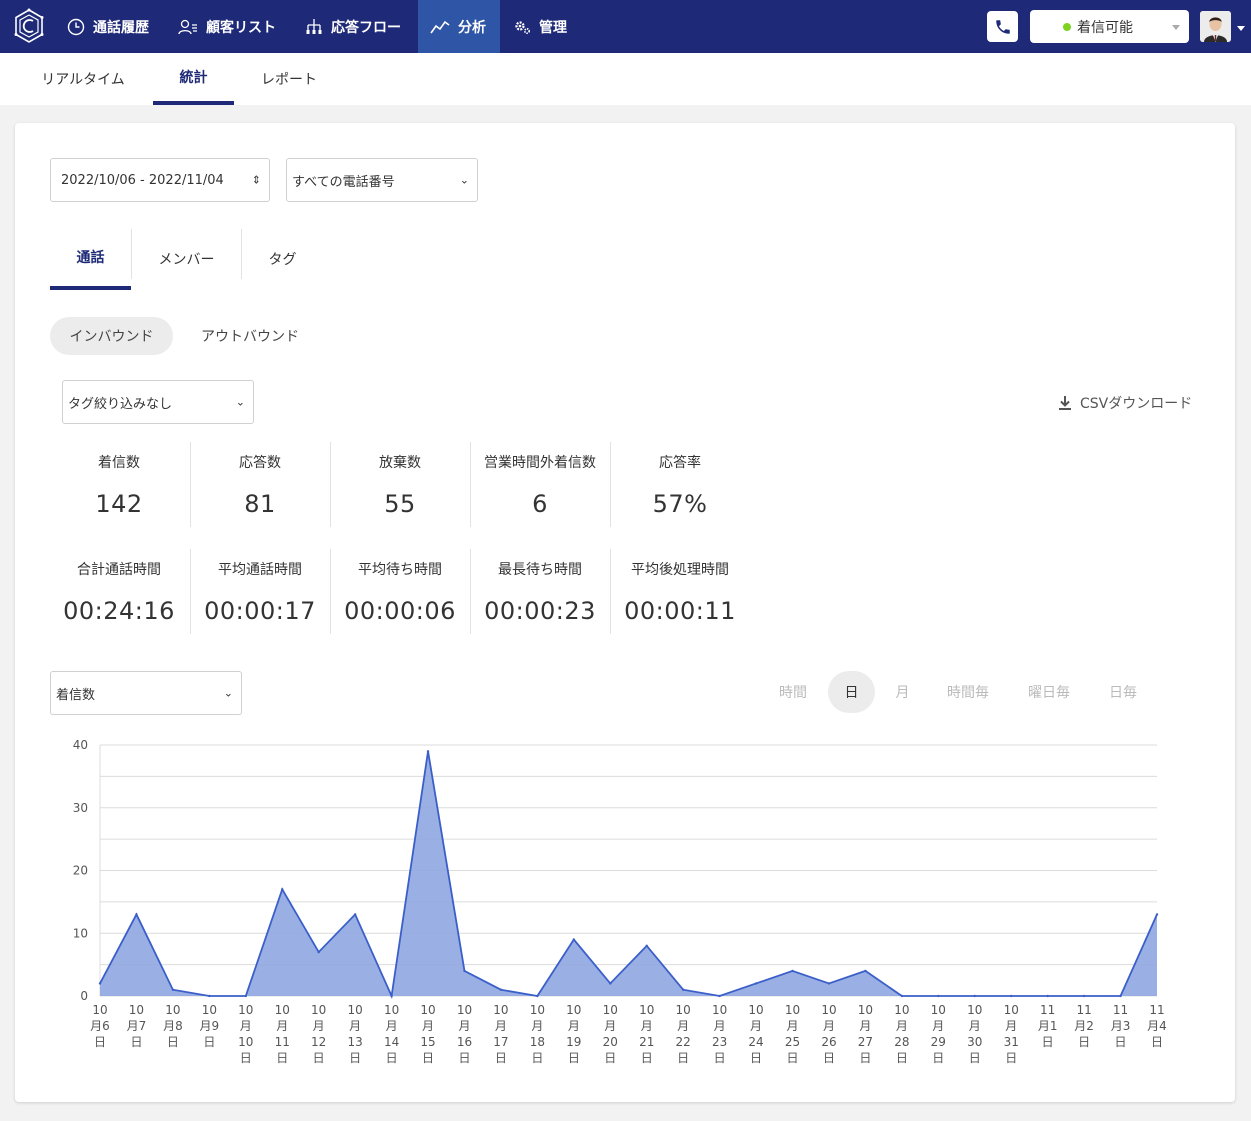  Describe the element at coordinates (80, 745) in the screenshot. I see `y-tick-label: 40` at that location.